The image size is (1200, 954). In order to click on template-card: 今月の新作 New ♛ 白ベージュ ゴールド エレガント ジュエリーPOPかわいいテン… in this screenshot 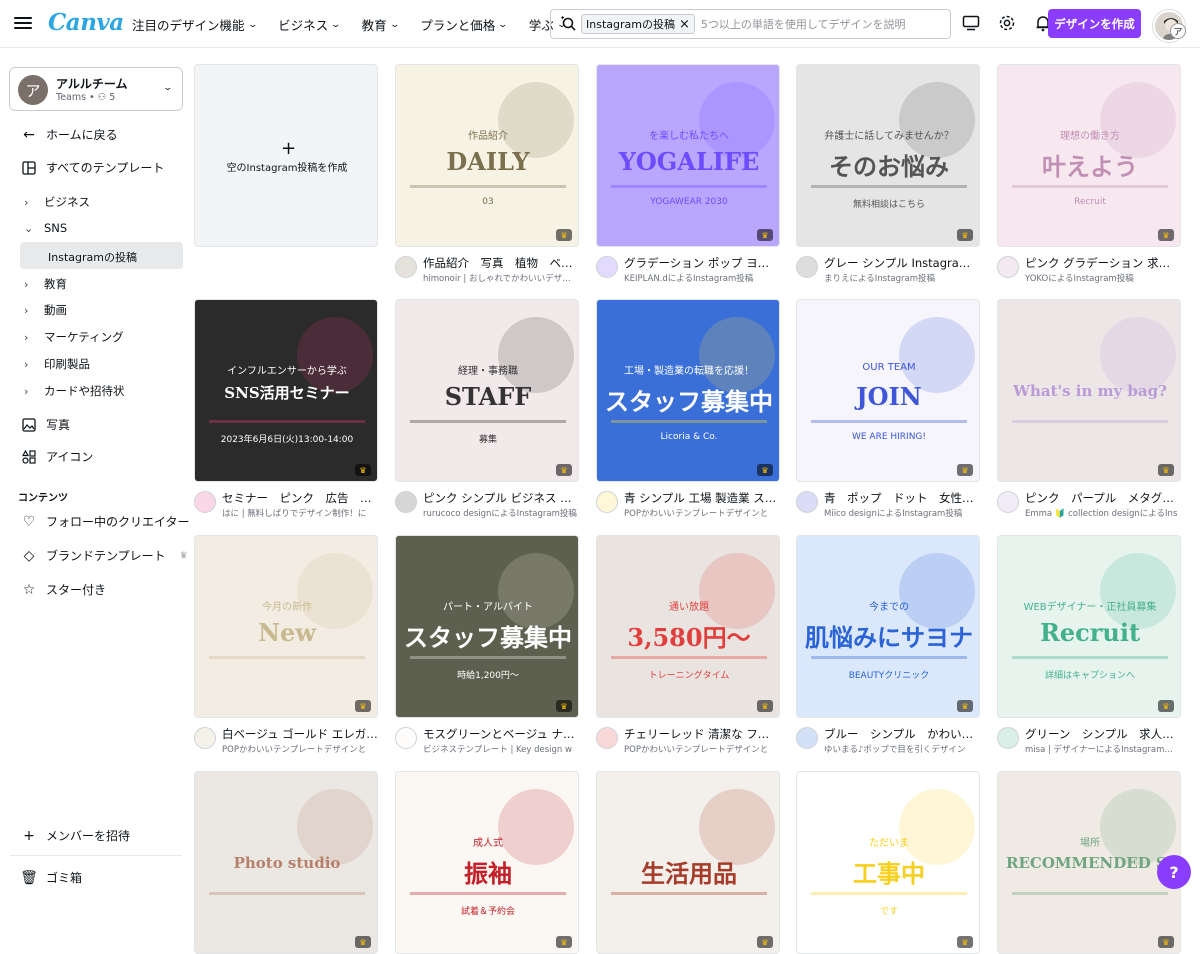, I will do `click(286, 647)`.